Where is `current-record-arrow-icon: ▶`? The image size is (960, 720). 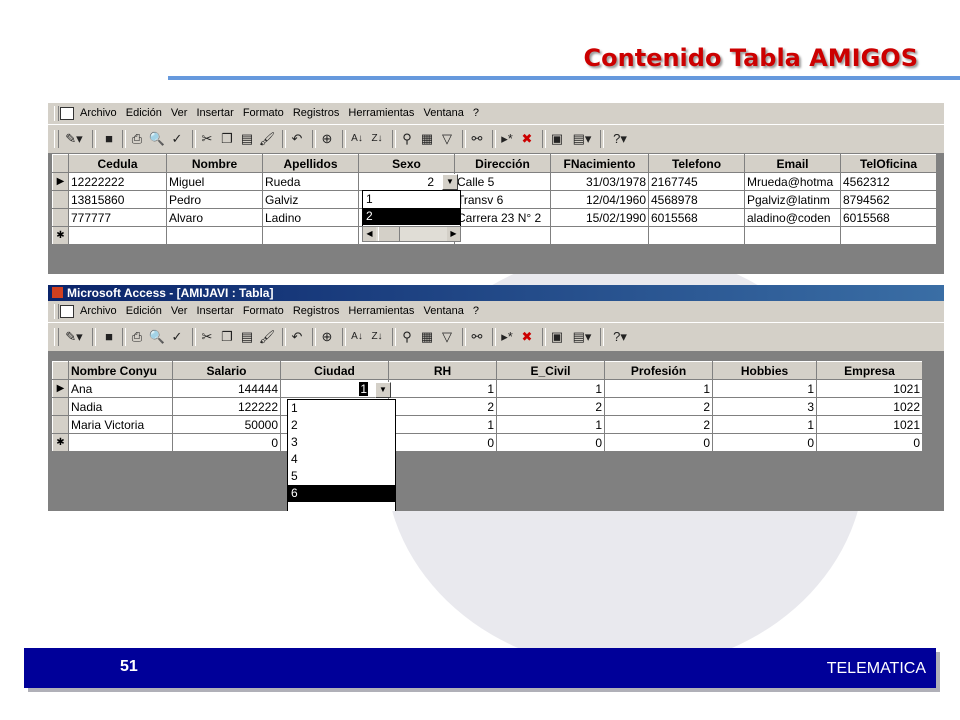 current-record-arrow-icon: ▶ is located at coordinates (60, 181).